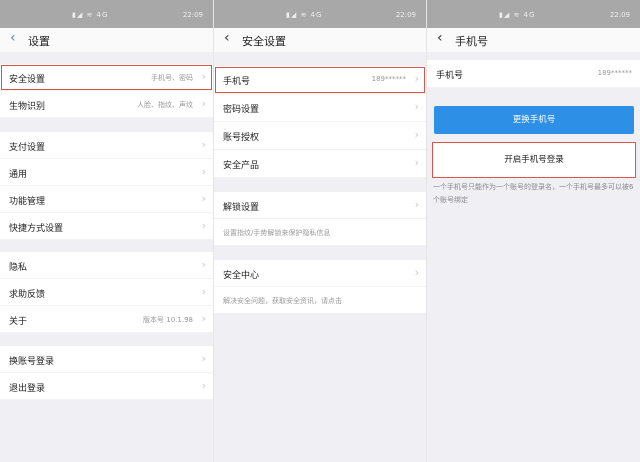  I want to click on row-security-products: 安全产品 ›, so click(320, 164).